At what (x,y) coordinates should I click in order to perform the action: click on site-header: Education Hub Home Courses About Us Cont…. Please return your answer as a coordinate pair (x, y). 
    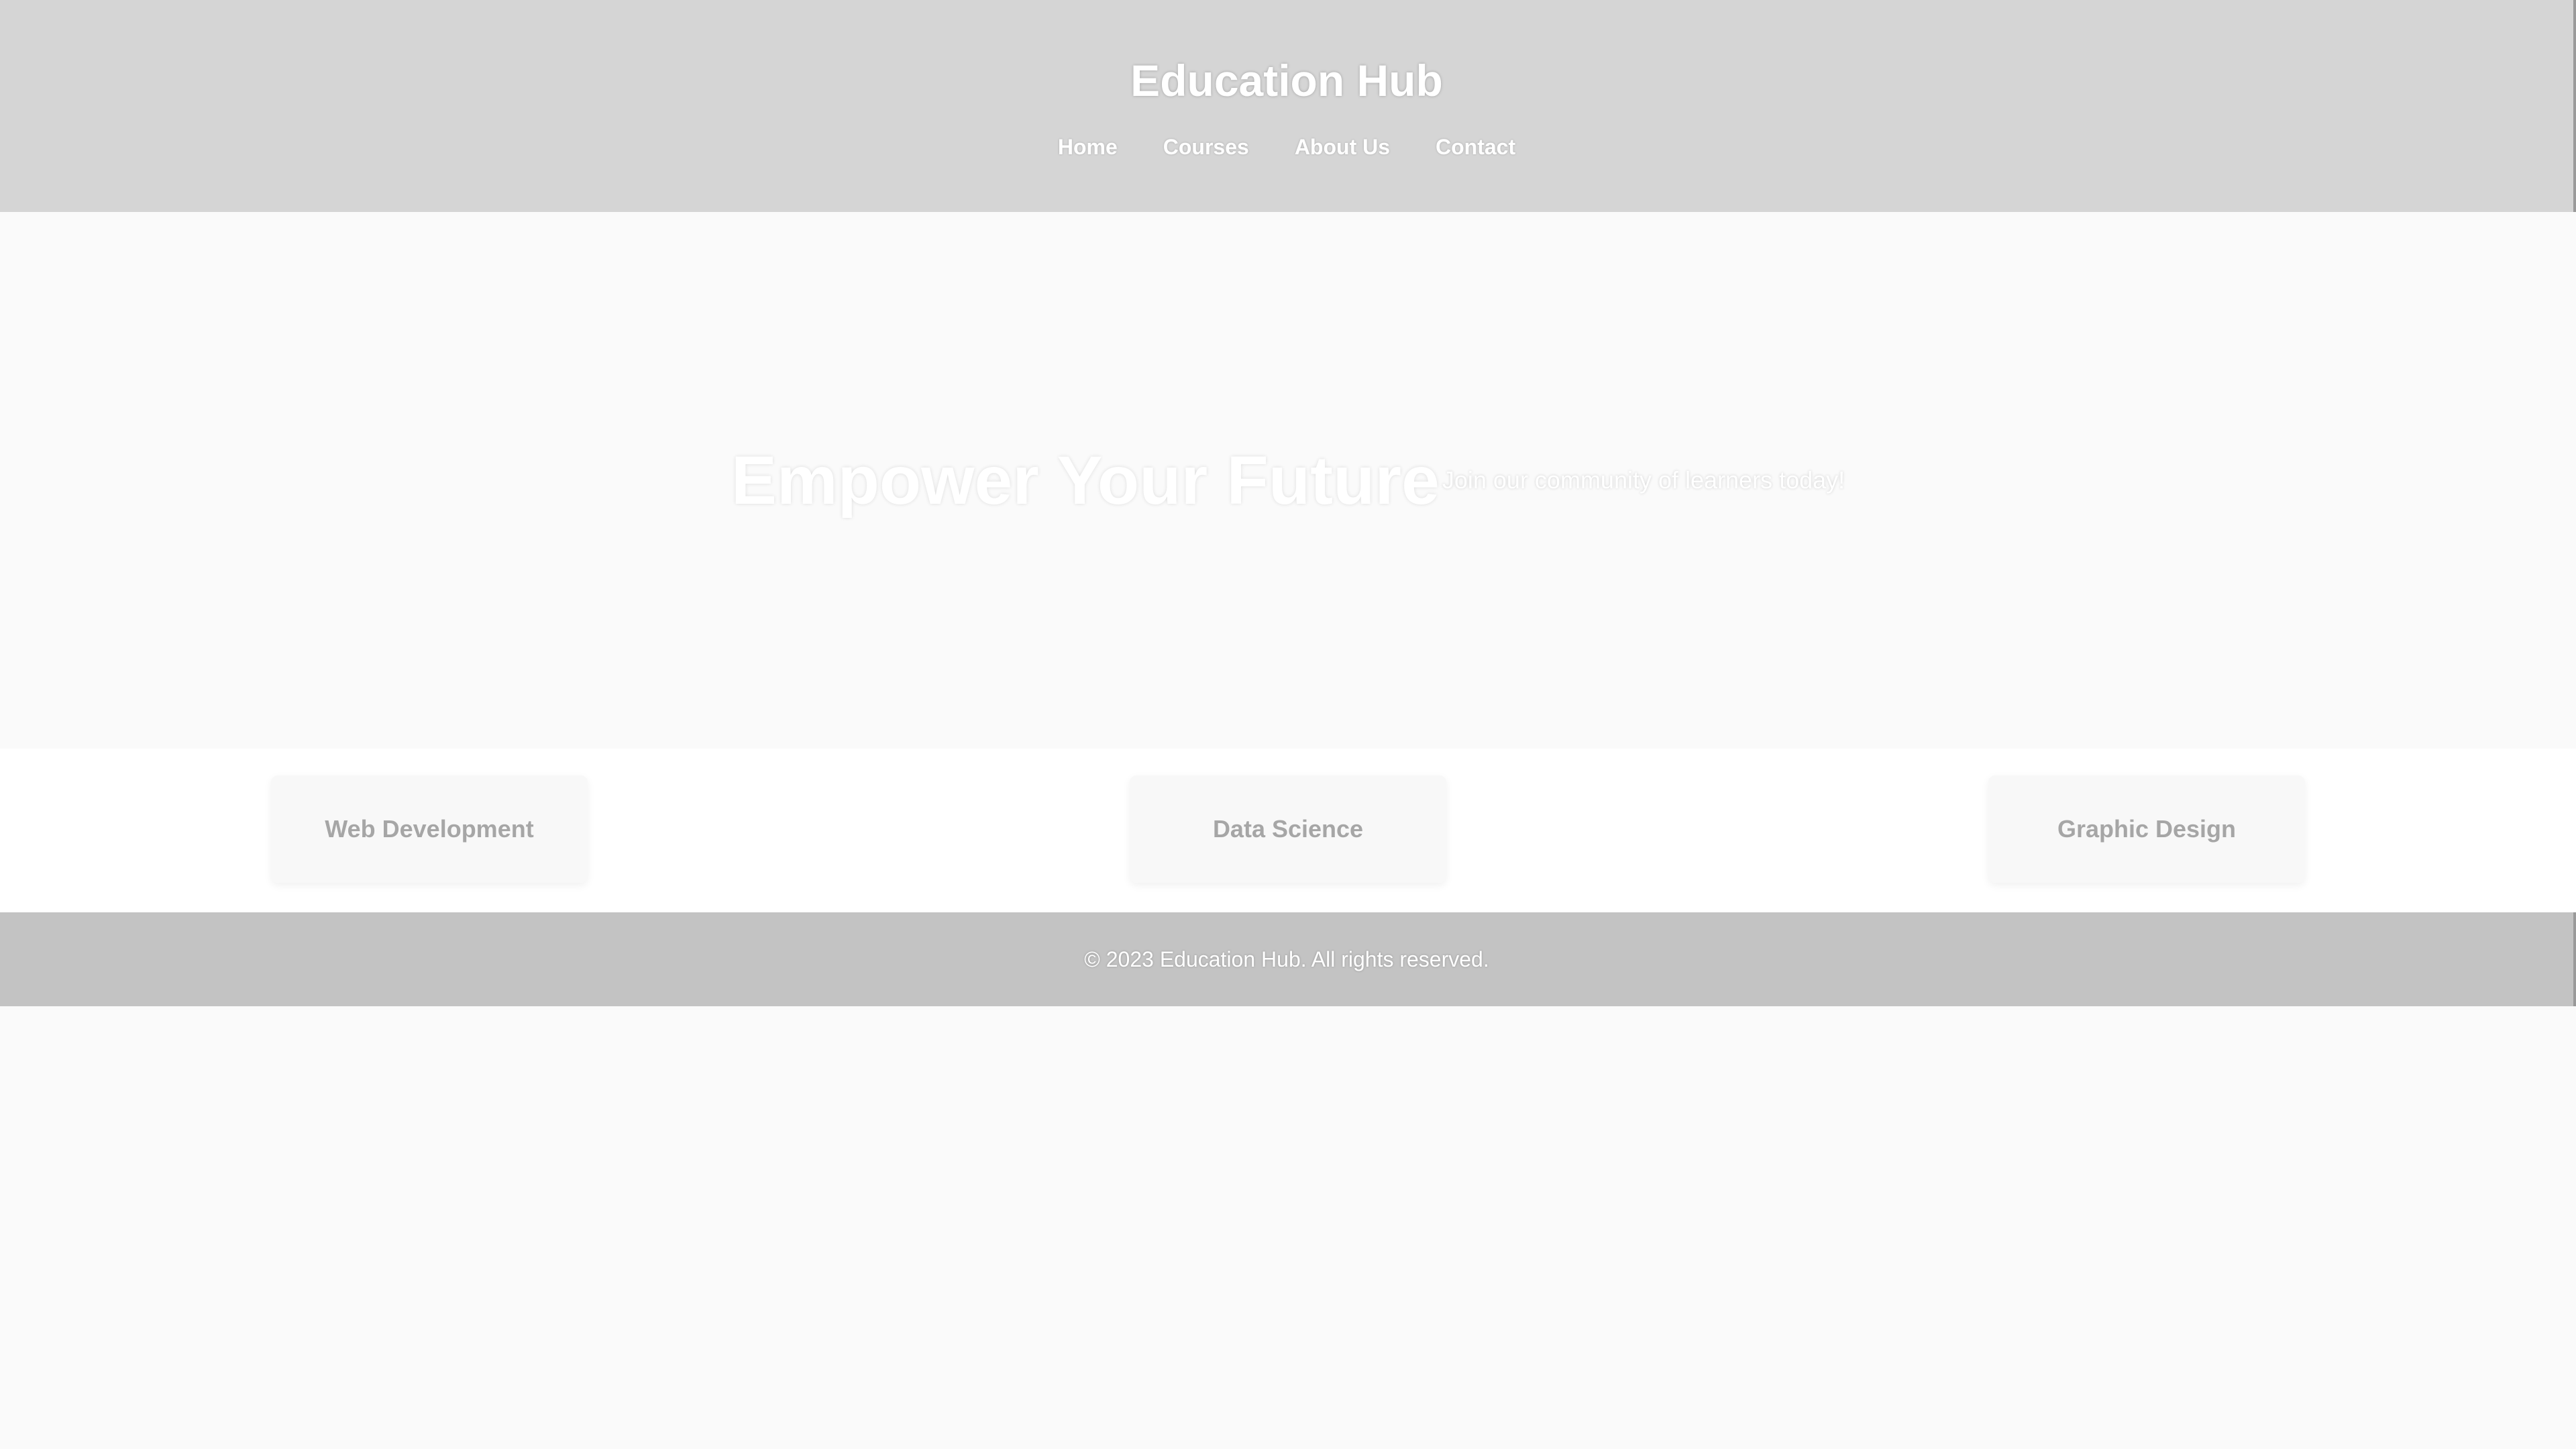
    Looking at the image, I should click on (1288, 106).